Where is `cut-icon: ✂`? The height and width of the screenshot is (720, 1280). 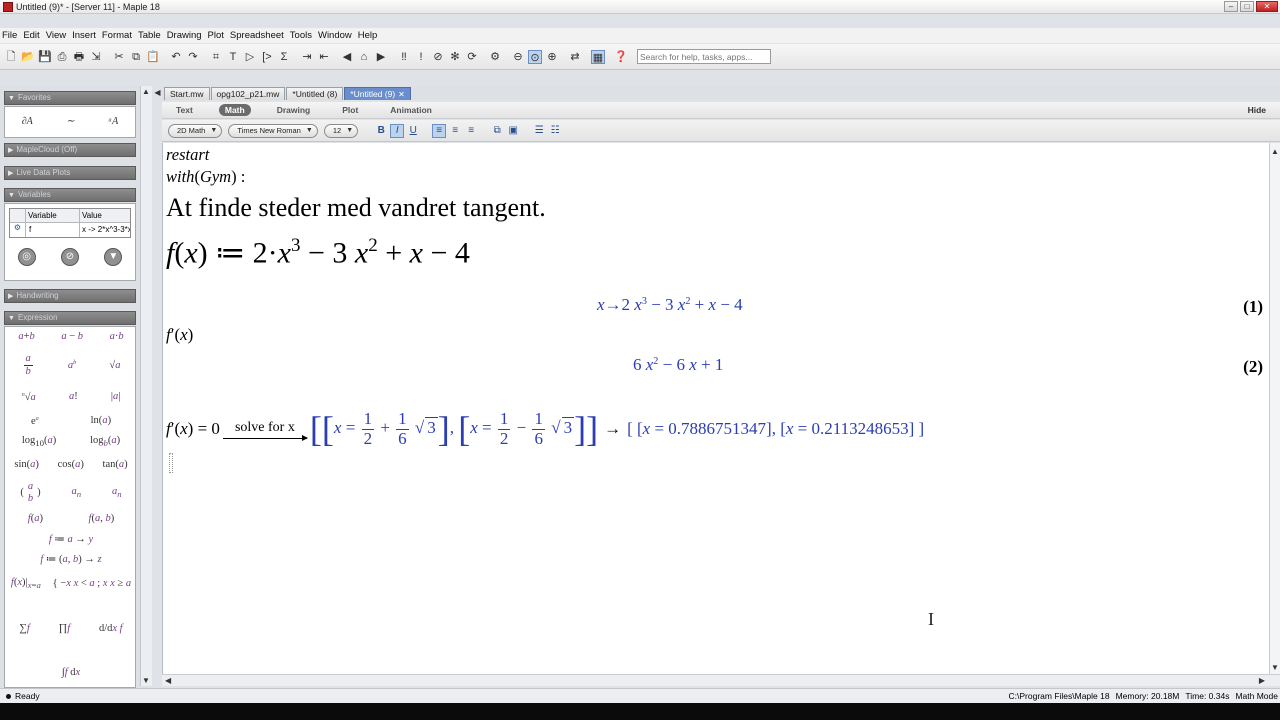
cut-icon: ✂ is located at coordinates (119, 57).